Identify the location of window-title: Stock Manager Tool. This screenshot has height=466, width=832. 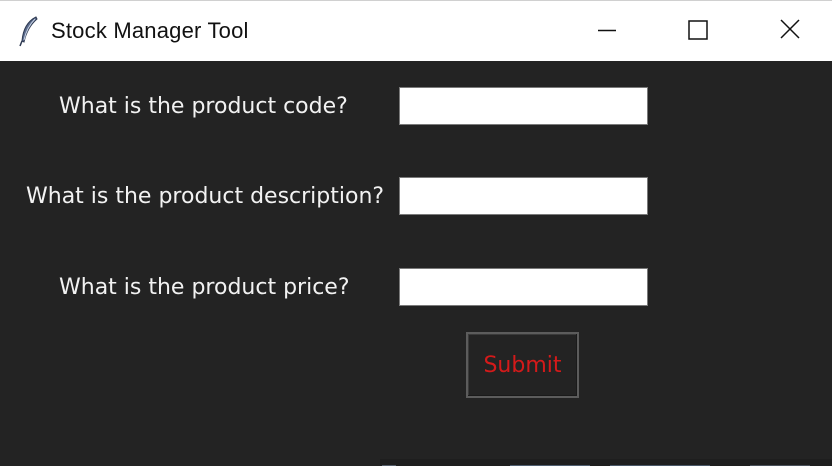
(150, 30).